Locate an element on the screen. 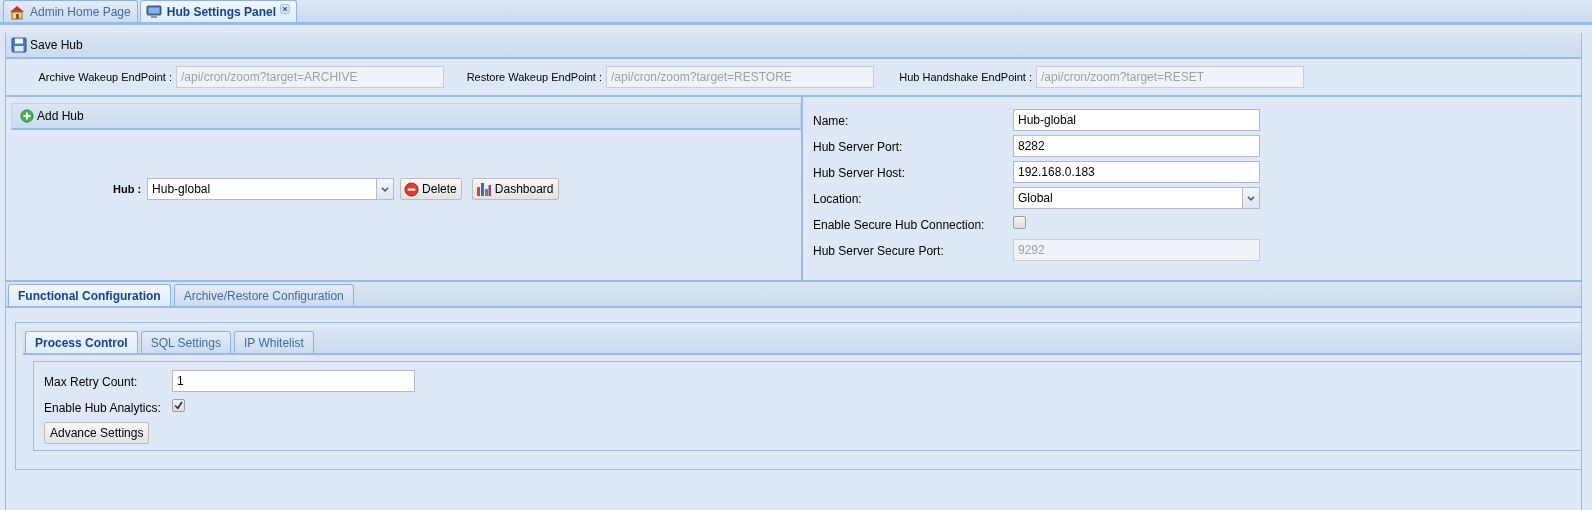  field-label: Hub Handshake EndPoint : is located at coordinates (965, 77).